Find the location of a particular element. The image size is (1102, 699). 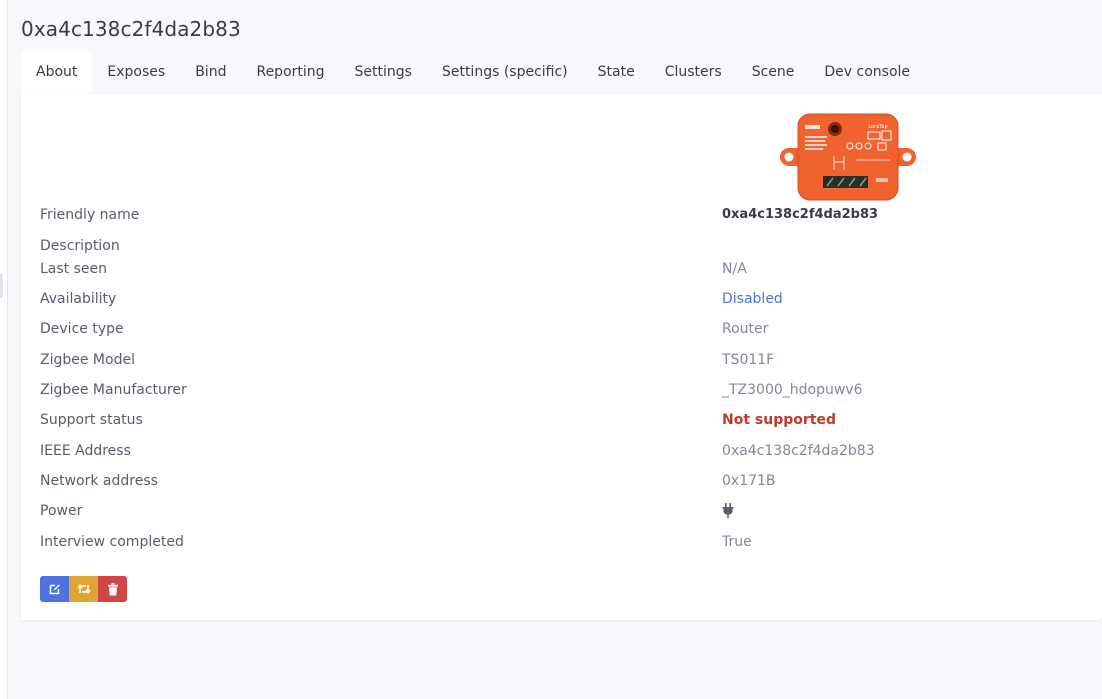

tab-reporting: Reporting is located at coordinates (290, 72).